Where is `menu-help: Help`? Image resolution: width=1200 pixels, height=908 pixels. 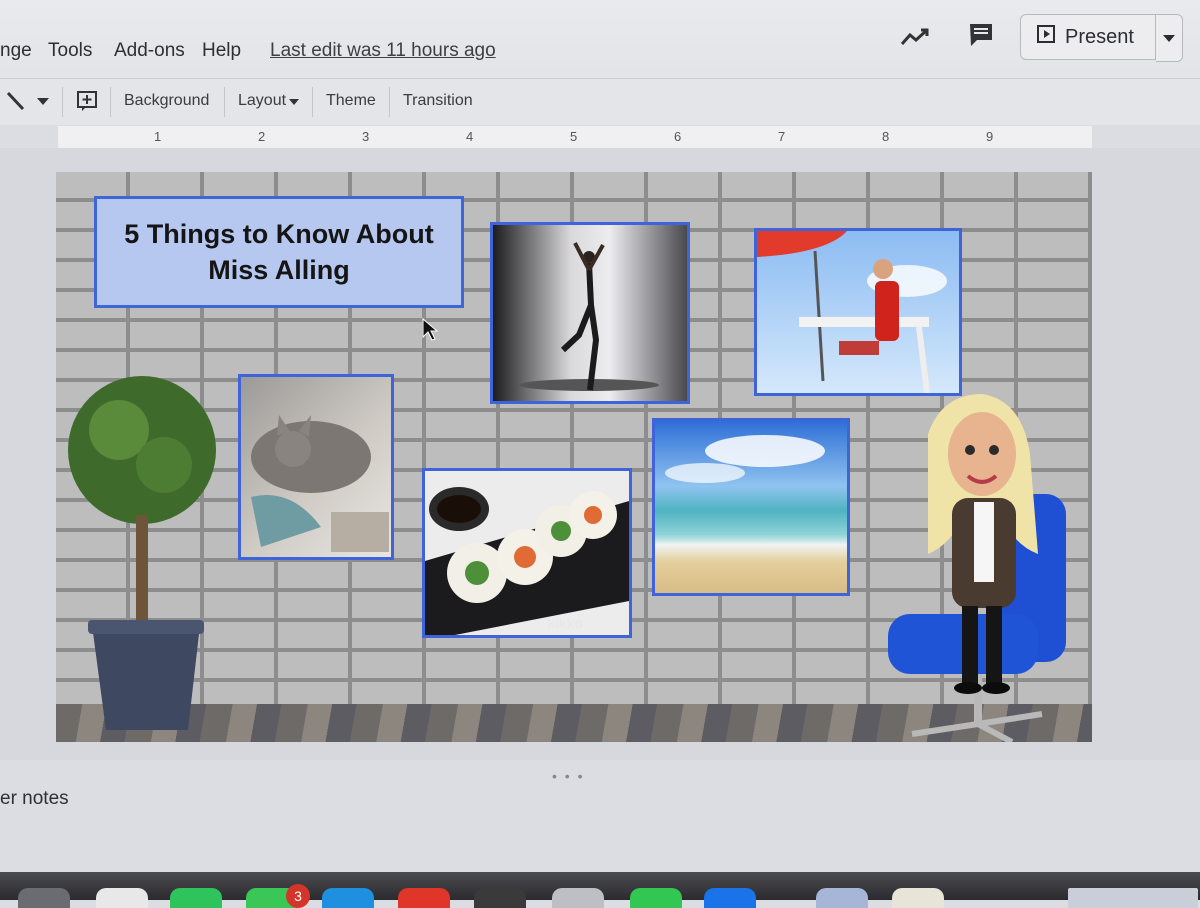
menu-help: Help is located at coordinates (221, 51).